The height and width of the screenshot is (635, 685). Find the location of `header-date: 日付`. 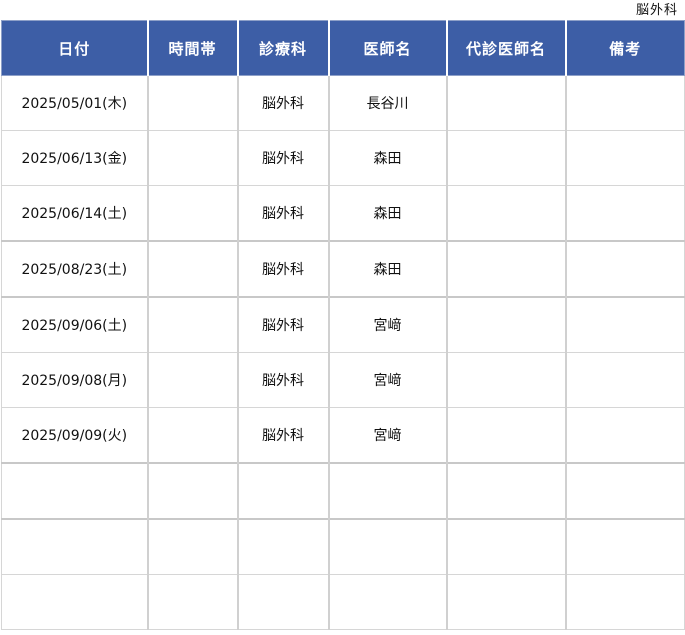

header-date: 日付 is located at coordinates (74, 48).